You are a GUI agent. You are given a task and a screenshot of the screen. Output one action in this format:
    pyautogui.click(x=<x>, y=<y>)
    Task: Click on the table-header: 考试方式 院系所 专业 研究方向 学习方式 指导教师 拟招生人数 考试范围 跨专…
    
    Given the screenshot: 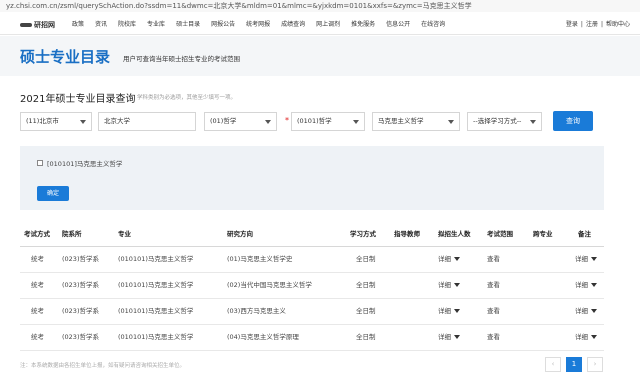 What is the action you would take?
    pyautogui.click(x=312, y=234)
    